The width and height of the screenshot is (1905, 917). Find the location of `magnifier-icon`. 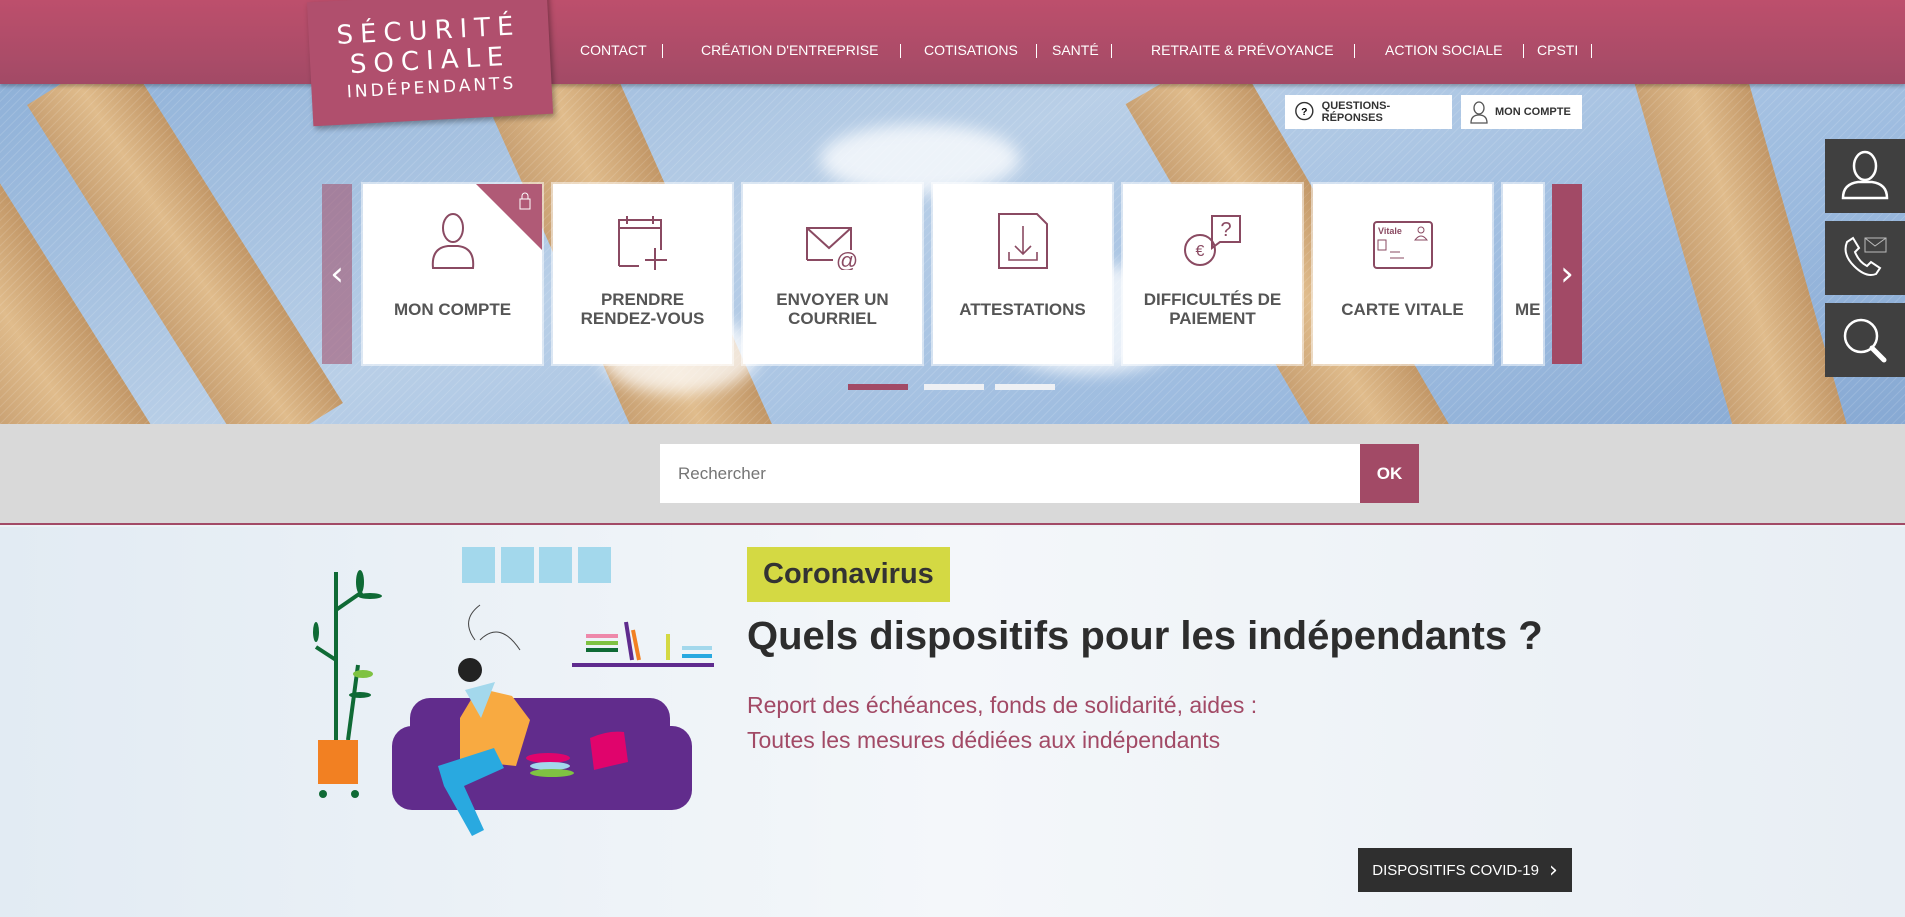

magnifier-icon is located at coordinates (1865, 340).